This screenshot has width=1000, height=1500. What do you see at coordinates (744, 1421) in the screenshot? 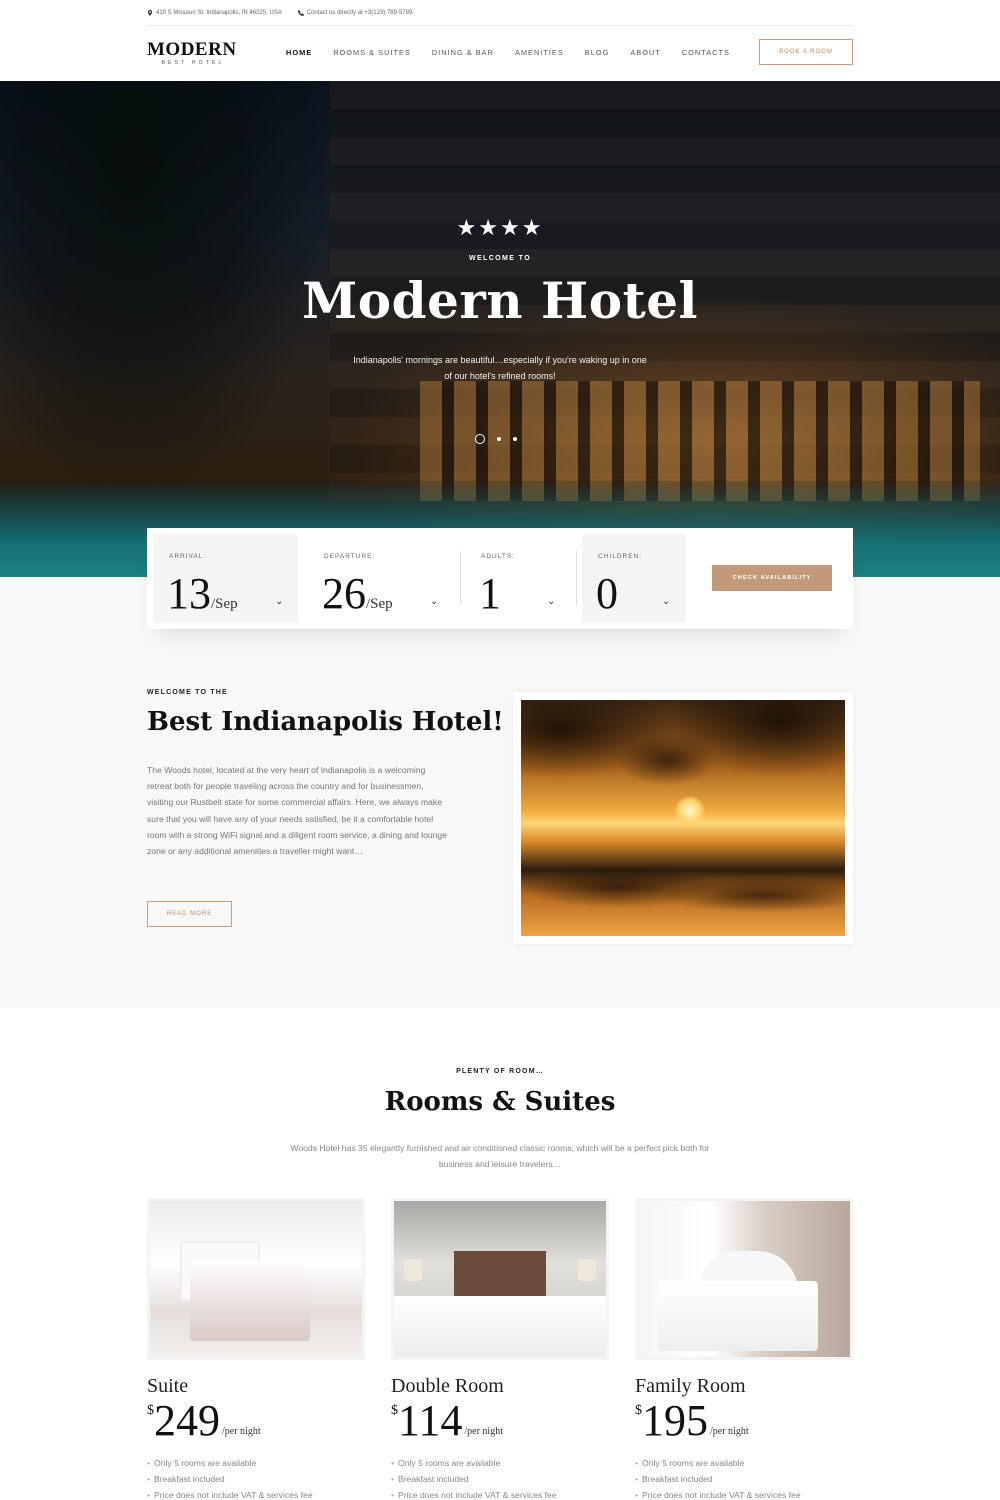
I see `room-price: $ 195 /per night` at bounding box center [744, 1421].